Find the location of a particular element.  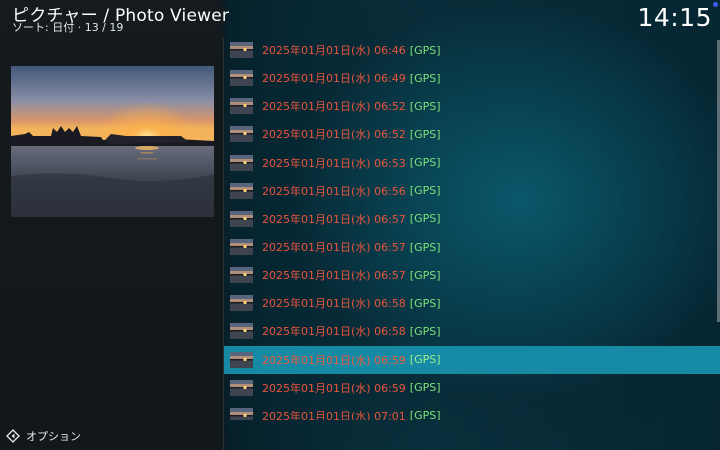

photo-date: 2025年01月01日(水) 06:49 is located at coordinates (334, 79).